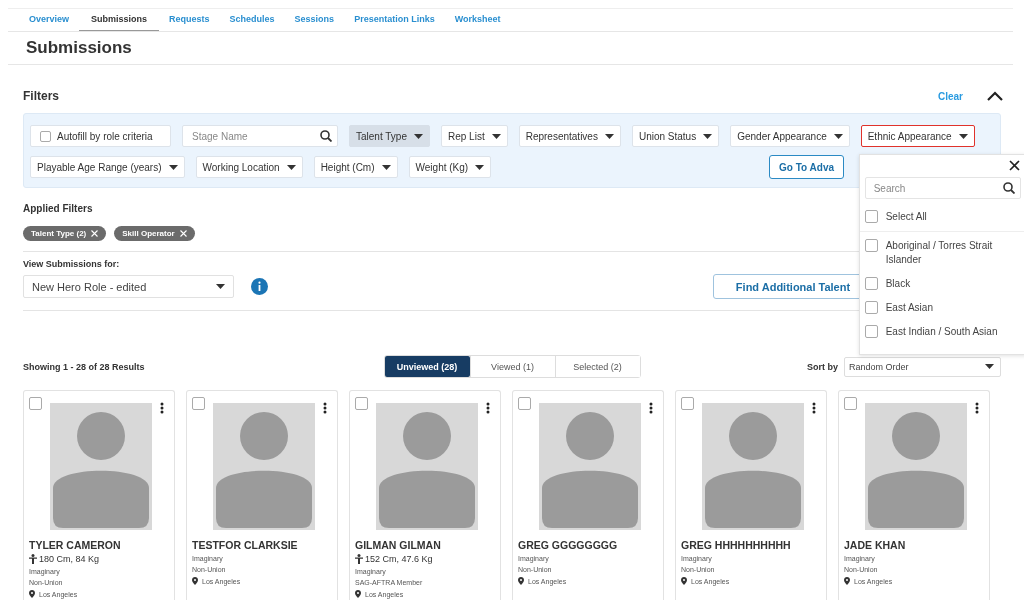 The image size is (1024, 602). I want to click on field-label: Sort by, so click(822, 366).